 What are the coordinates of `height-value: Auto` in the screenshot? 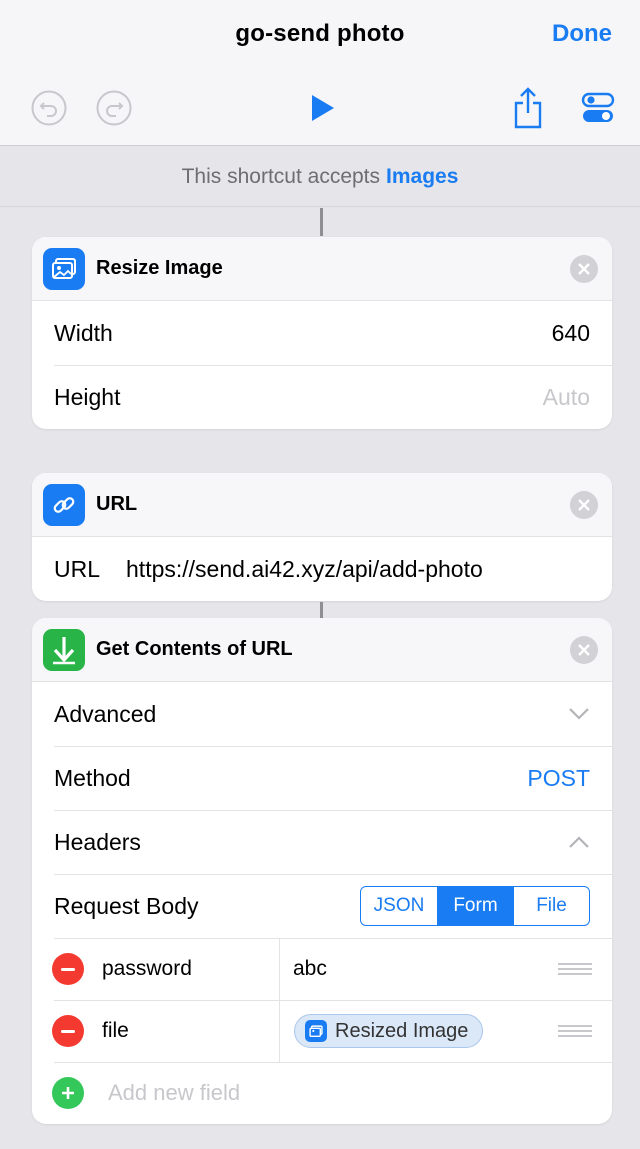 It's located at (566, 397).